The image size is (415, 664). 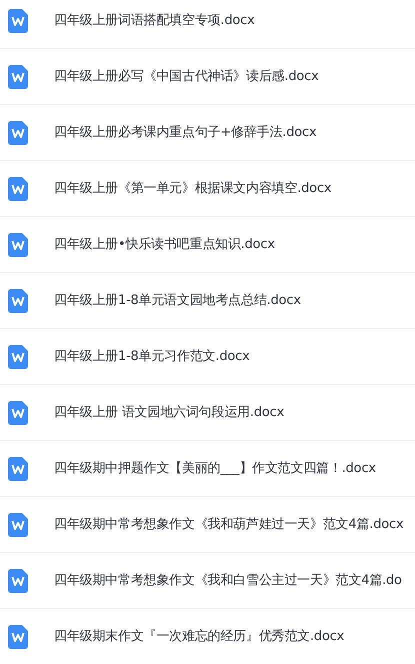 I want to click on file-name: 四年级期中常考想象作文《我和葫芦娃过一天》范文4篇.docx, so click(x=229, y=524).